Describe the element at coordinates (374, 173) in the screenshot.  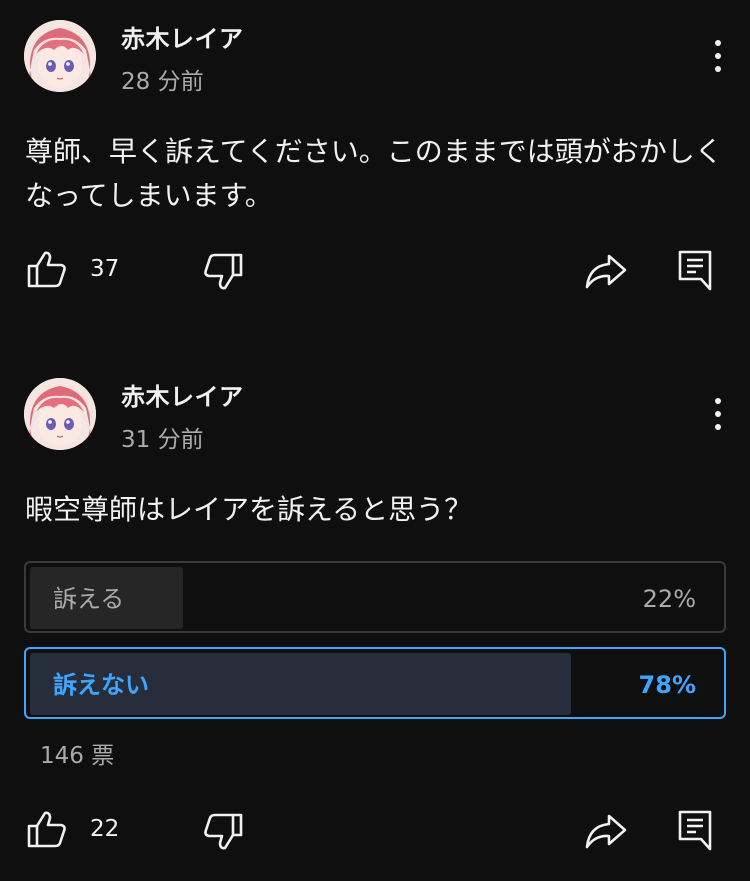
I see `post-text: 尊師、早く訴えてください。このままでは頭がおかしくなってしまいます。` at that location.